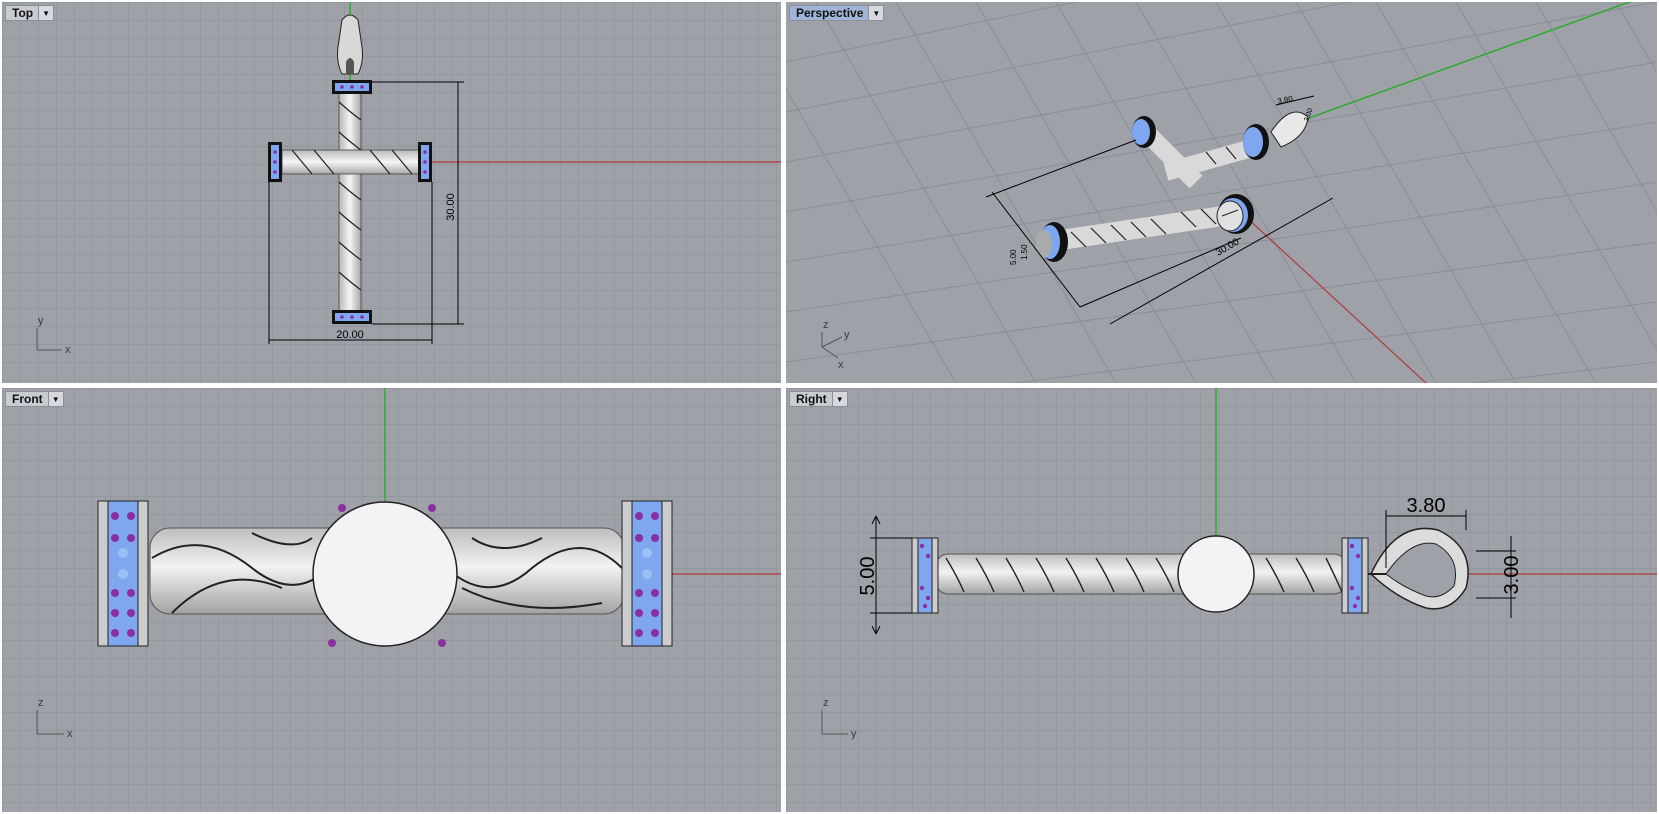 The image size is (1659, 814). Describe the element at coordinates (1144, 132) in the screenshot. I see `perspective-cap-top` at that location.